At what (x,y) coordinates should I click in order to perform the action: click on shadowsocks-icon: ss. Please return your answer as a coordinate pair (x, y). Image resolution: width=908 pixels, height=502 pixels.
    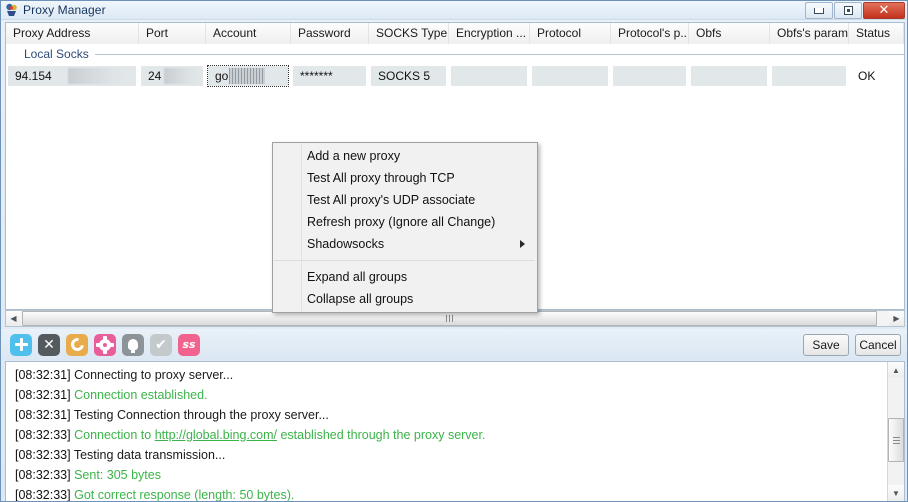
    Looking at the image, I should click on (189, 344).